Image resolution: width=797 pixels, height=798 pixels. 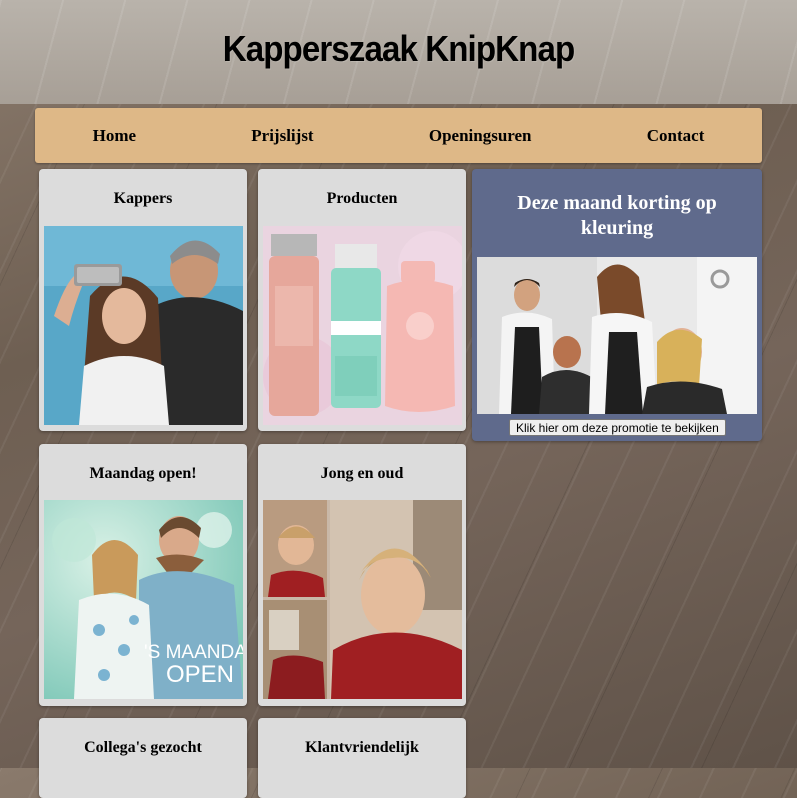 What do you see at coordinates (143, 198) in the screenshot?
I see `card-title: Kappers` at bounding box center [143, 198].